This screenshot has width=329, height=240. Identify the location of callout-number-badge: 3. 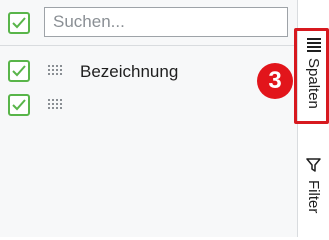
(275, 81).